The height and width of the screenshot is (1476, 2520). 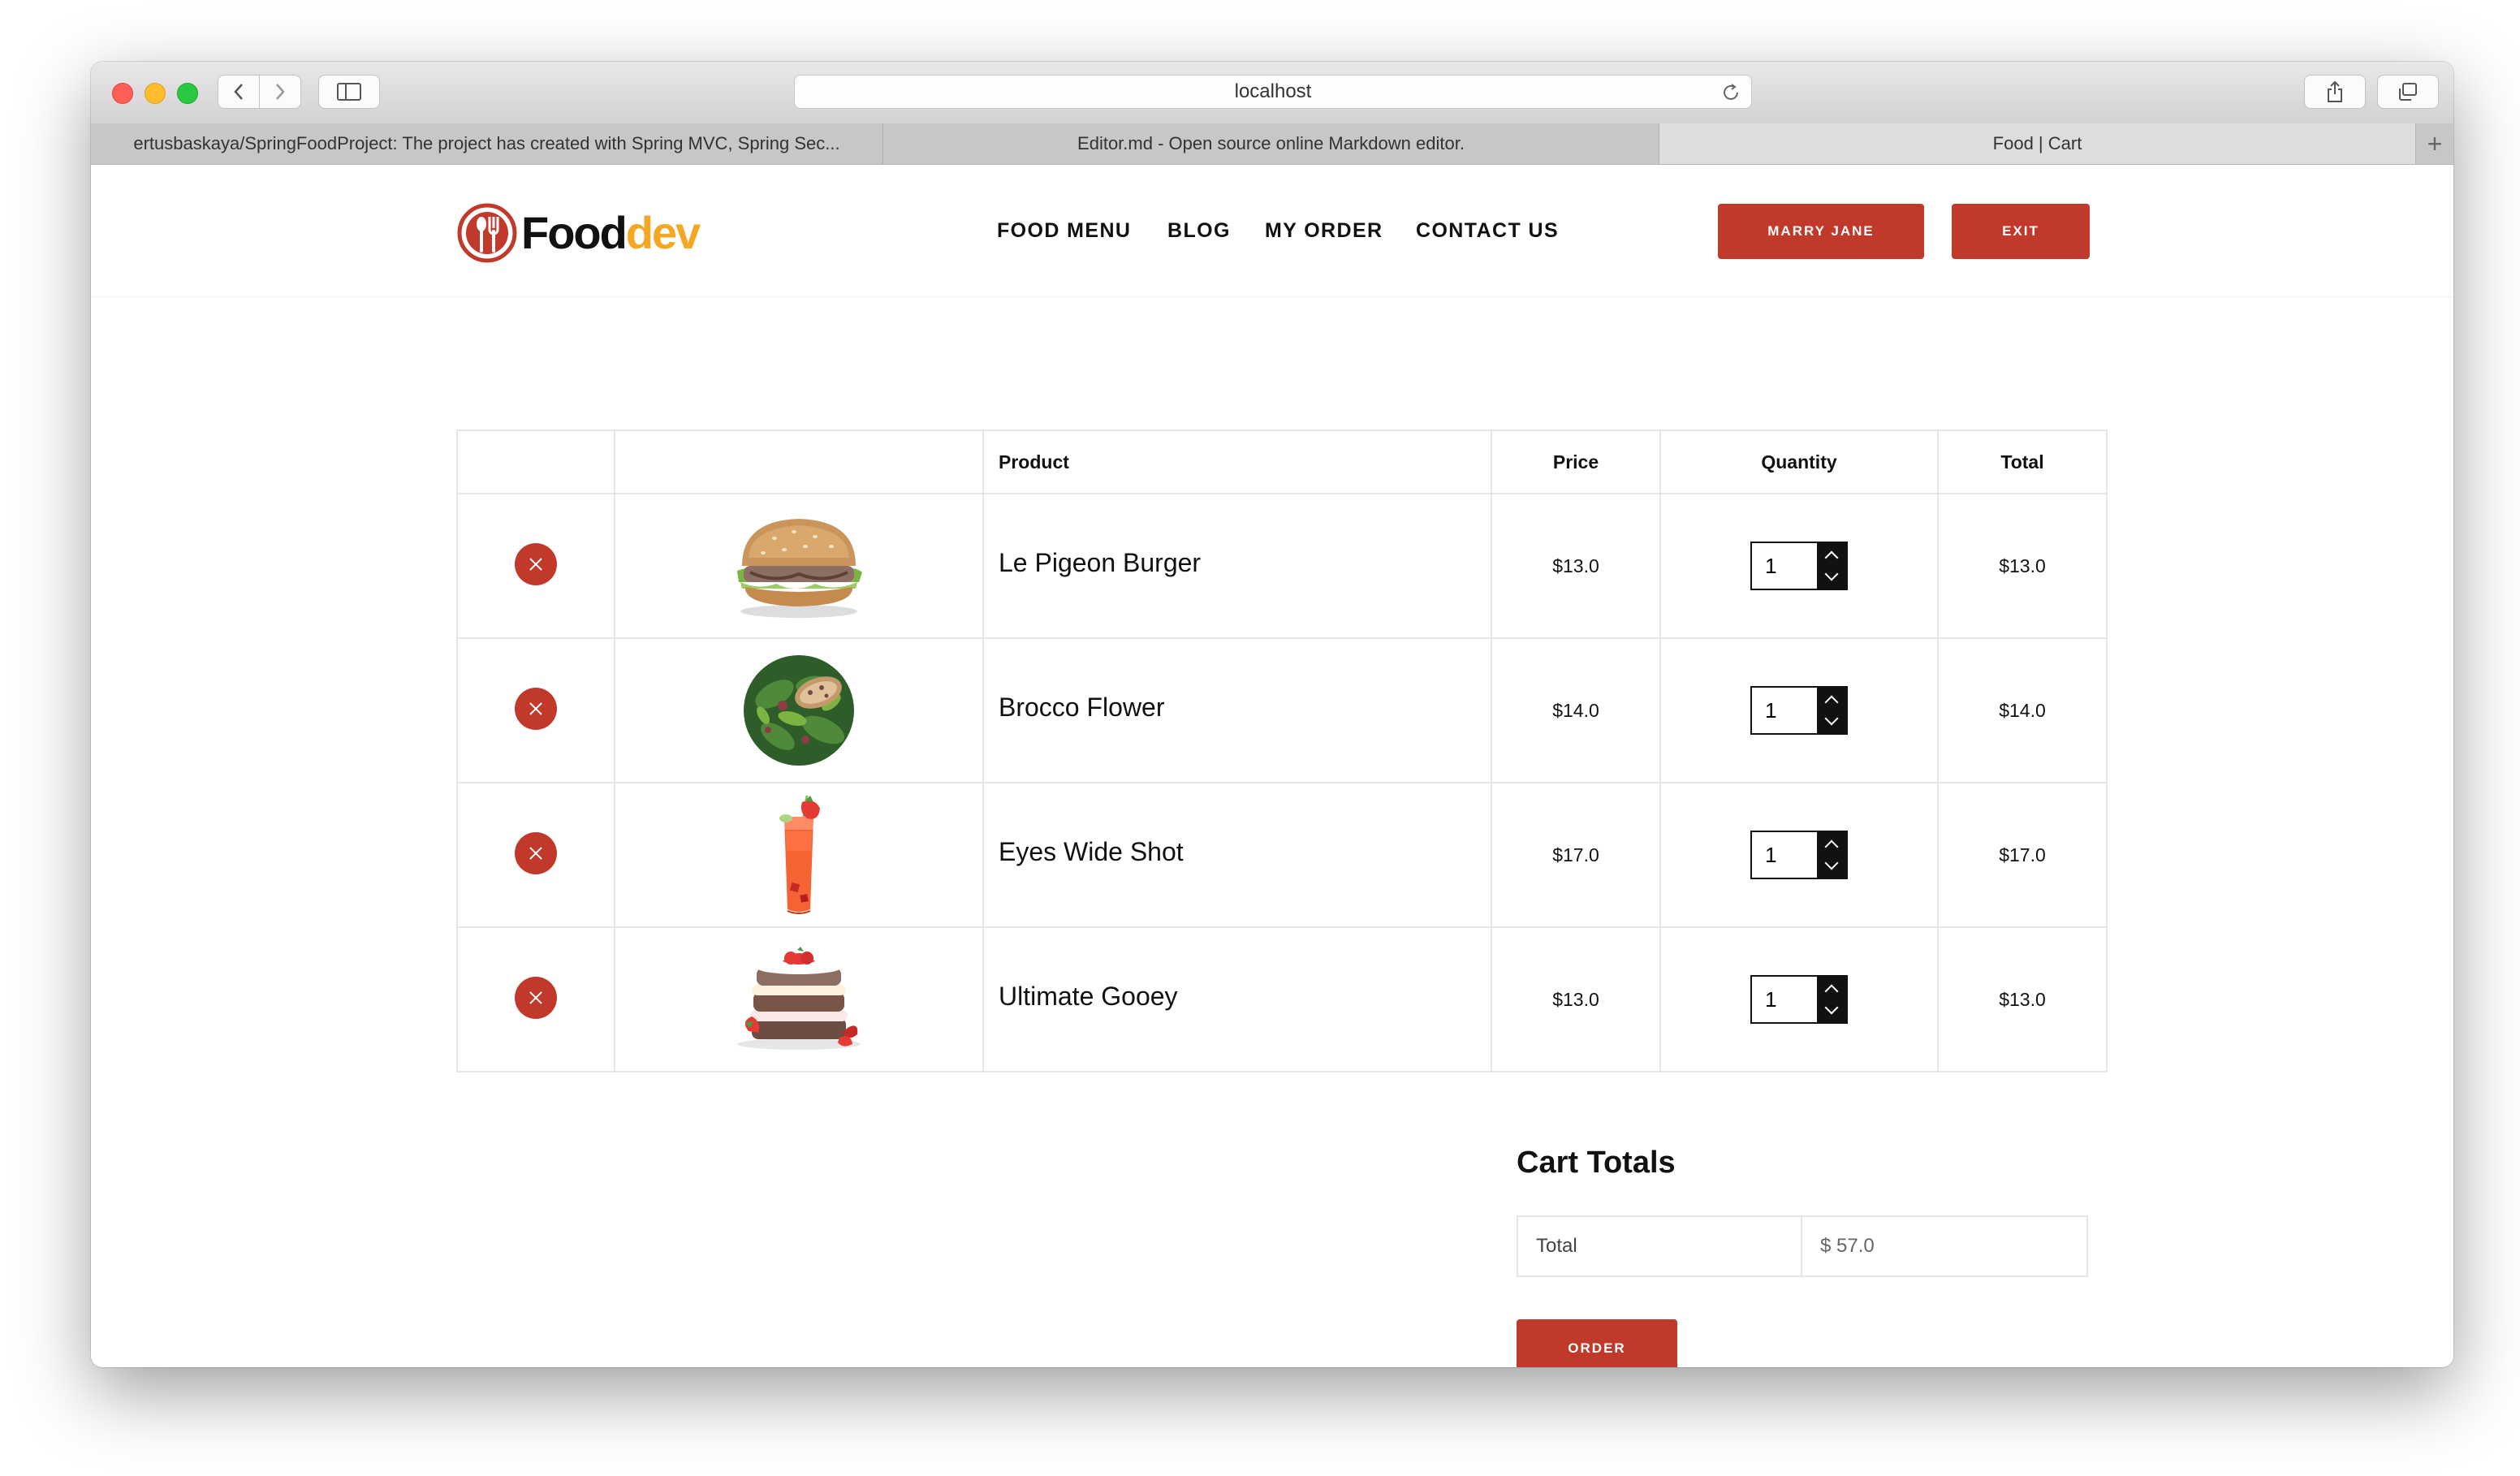 What do you see at coordinates (1597, 1343) in the screenshot?
I see `order-button: ORDER` at bounding box center [1597, 1343].